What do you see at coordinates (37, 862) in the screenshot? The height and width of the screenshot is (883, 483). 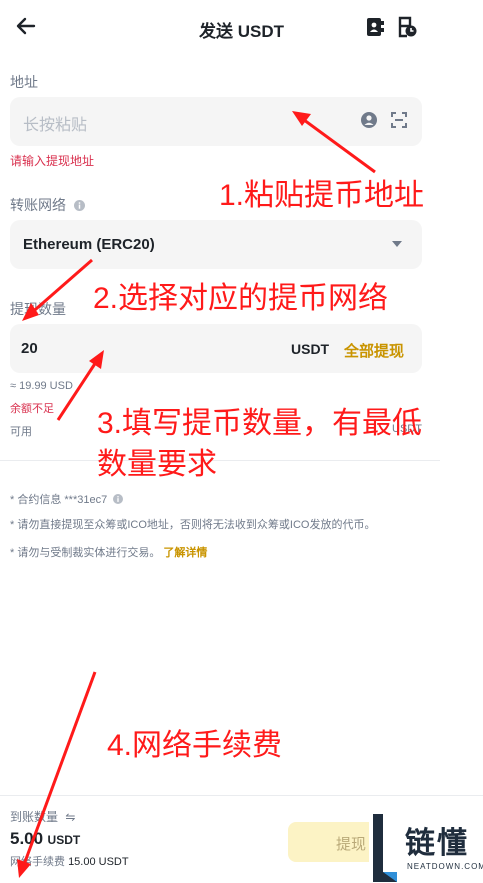 I see `fee-label: 网络手续费` at bounding box center [37, 862].